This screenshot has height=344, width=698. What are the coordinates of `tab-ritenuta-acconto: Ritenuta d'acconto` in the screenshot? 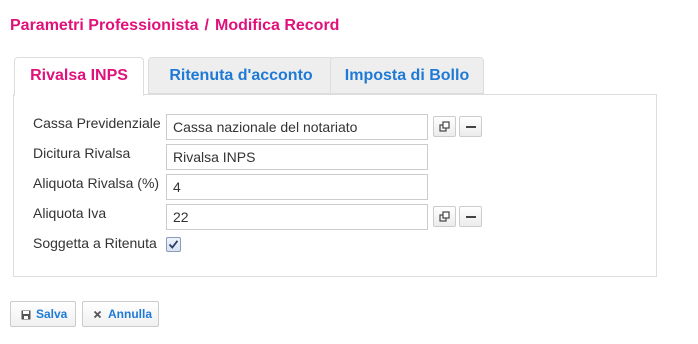 It's located at (241, 75).